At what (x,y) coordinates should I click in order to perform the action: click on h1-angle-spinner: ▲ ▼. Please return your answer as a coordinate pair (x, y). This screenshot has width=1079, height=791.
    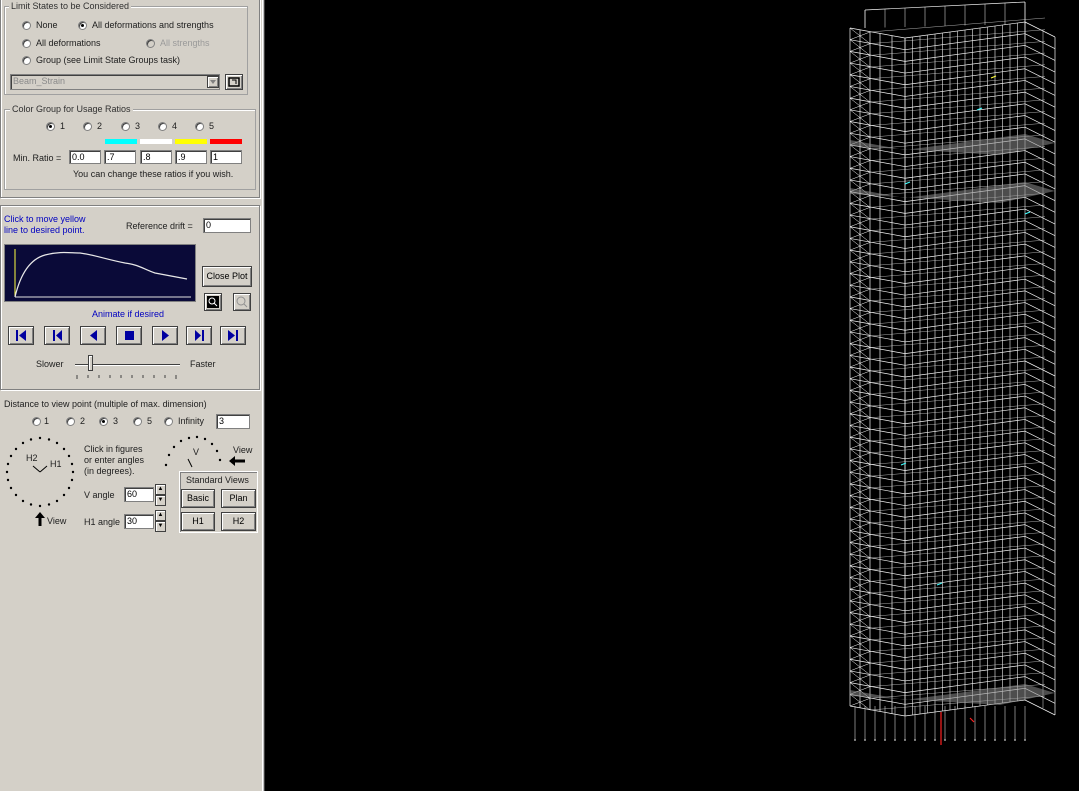
    Looking at the image, I should click on (160, 521).